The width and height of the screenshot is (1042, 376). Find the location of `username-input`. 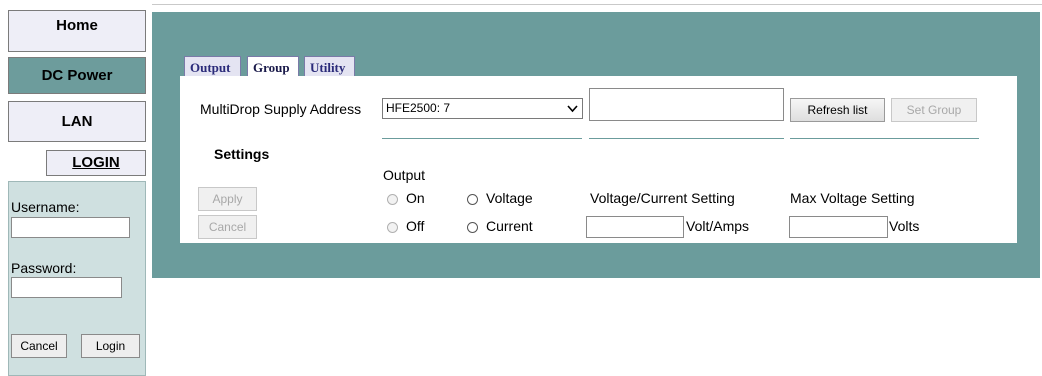

username-input is located at coordinates (70, 227).